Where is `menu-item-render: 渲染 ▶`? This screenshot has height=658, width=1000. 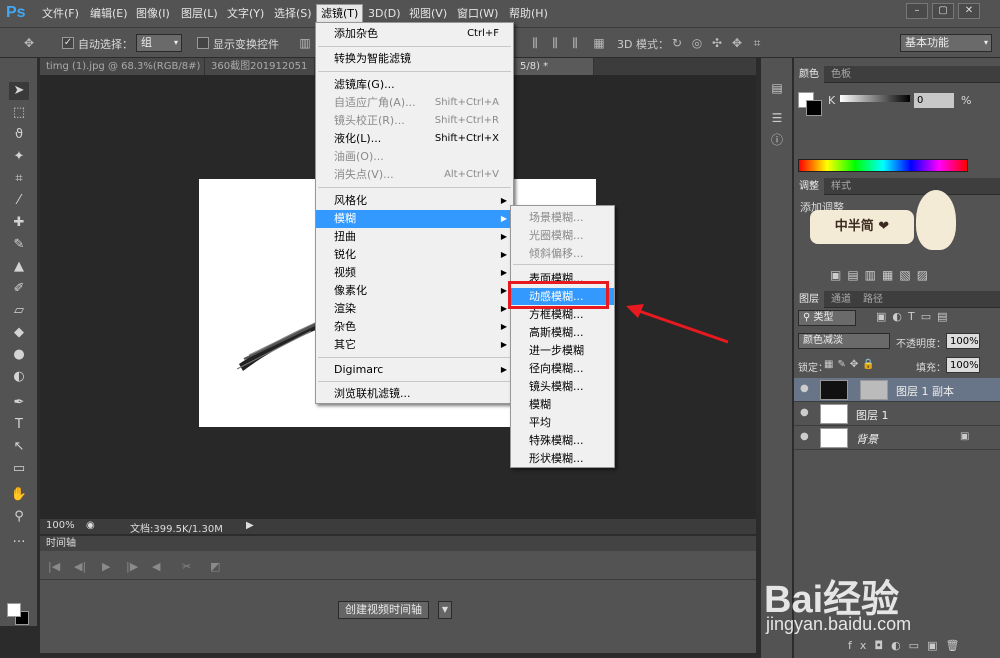 menu-item-render: 渲染 ▶ is located at coordinates (414, 309).